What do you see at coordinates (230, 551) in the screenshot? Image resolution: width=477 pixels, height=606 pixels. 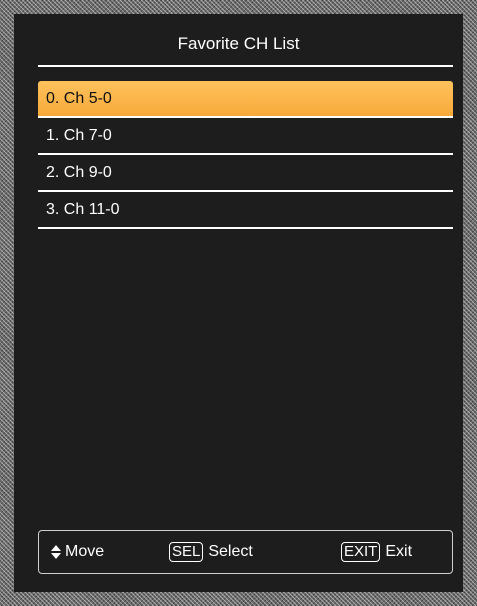 I see `select-label: Select` at bounding box center [230, 551].